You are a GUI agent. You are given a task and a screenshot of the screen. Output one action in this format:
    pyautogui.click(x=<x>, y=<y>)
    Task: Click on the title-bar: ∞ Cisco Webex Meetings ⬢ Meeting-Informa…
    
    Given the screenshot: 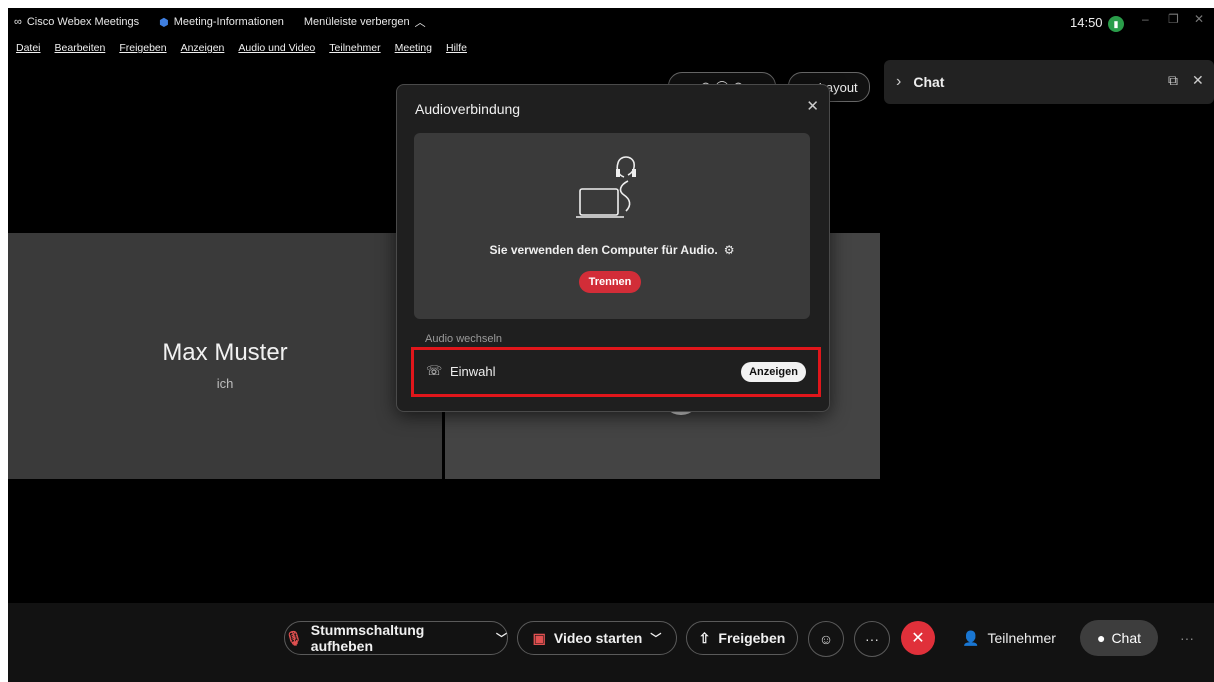 What is the action you would take?
    pyautogui.click(x=611, y=22)
    